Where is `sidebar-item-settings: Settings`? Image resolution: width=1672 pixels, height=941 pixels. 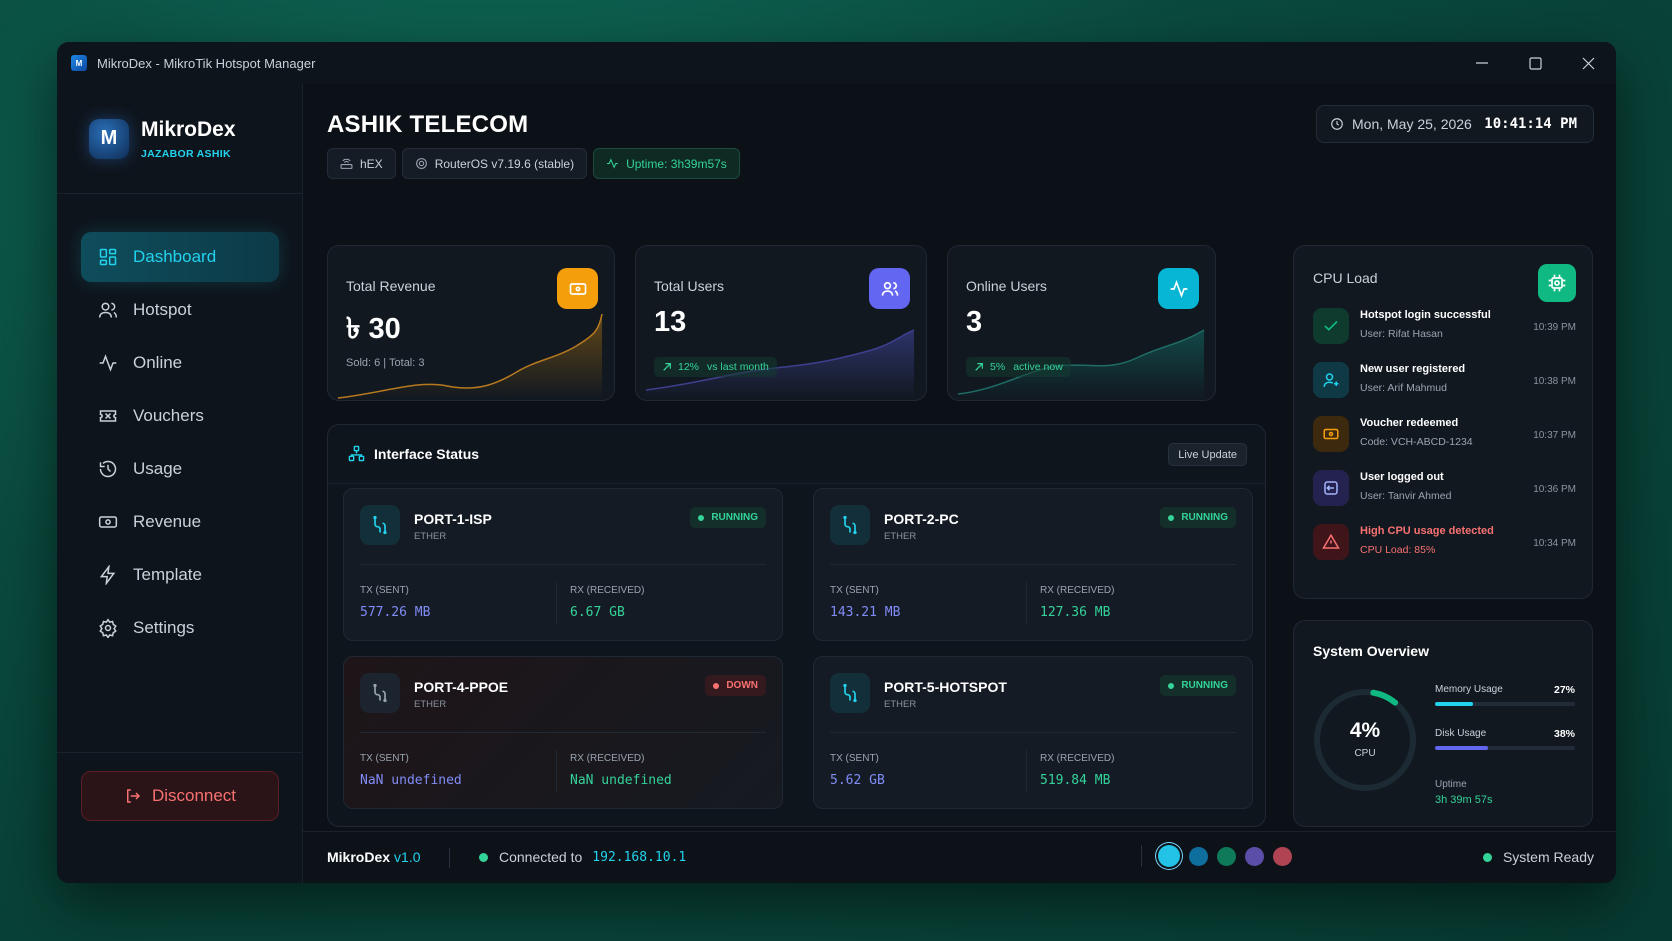 sidebar-item-settings: Settings is located at coordinates (180, 628).